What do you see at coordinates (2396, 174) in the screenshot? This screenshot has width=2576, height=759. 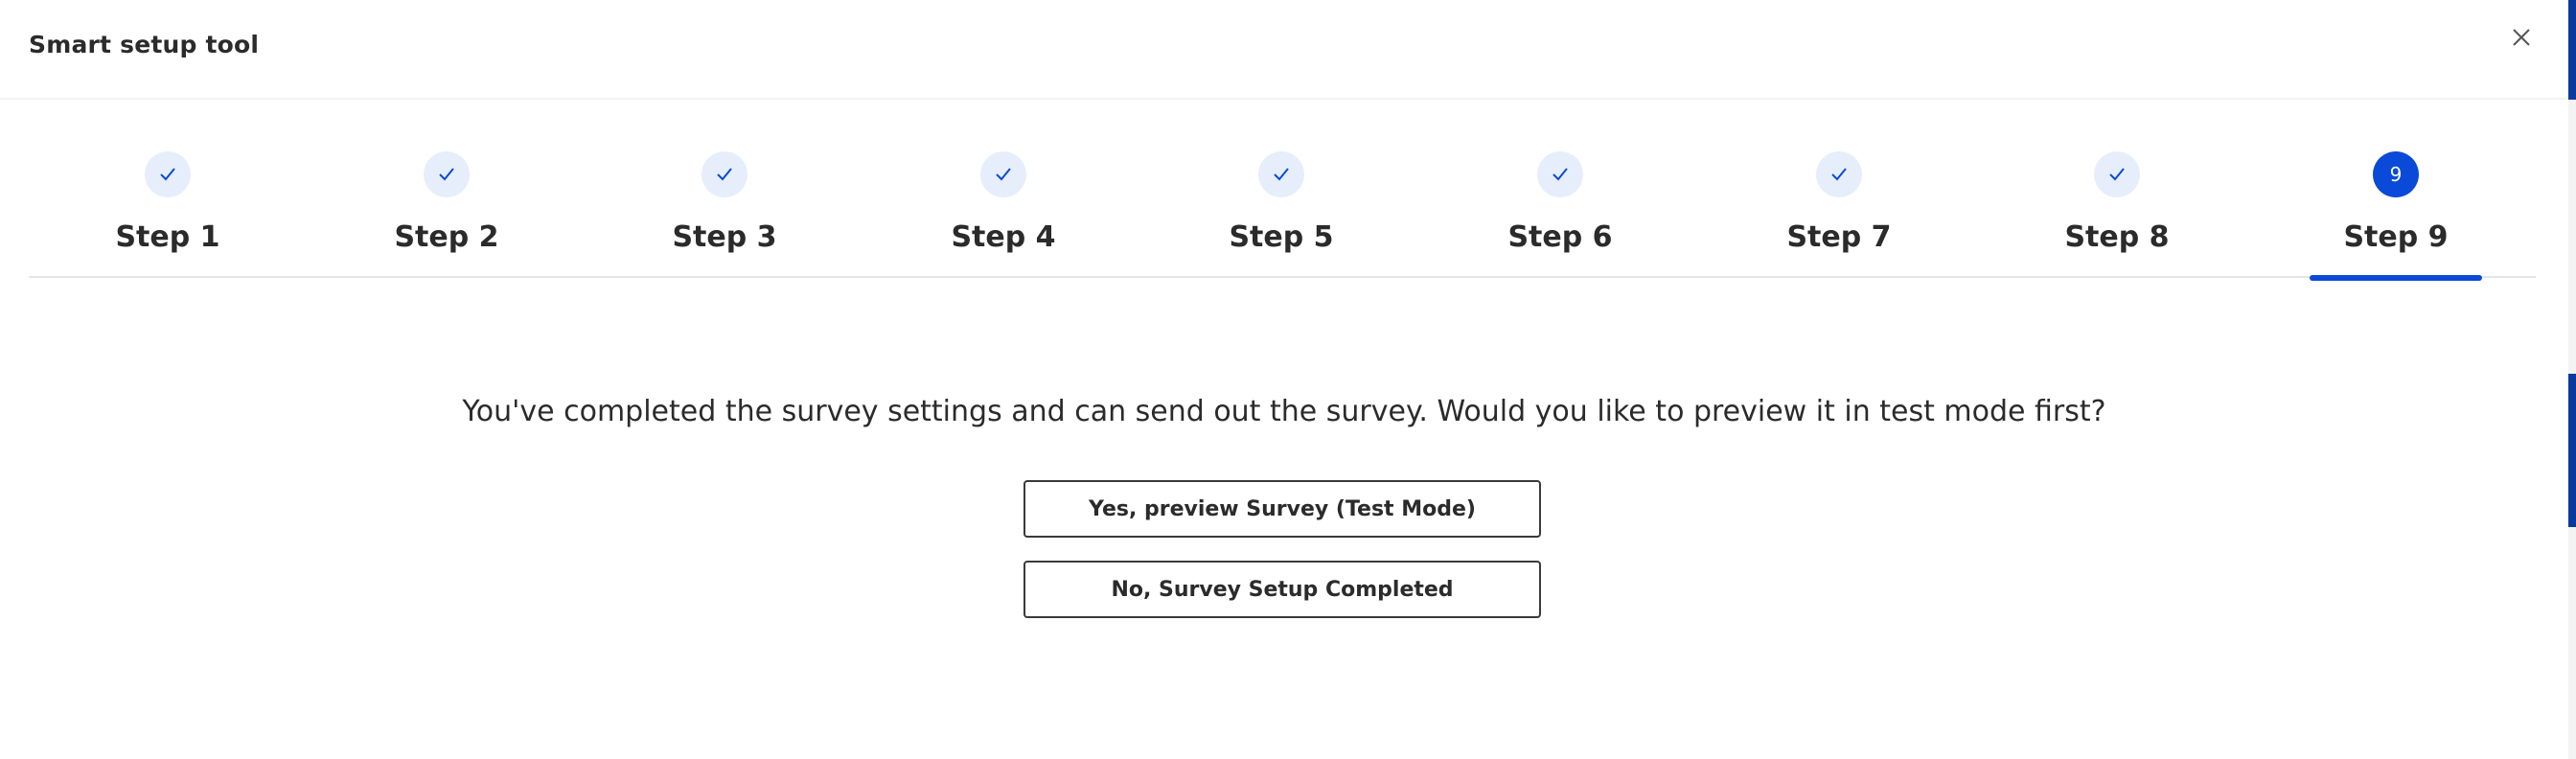 I see `step-number-badge: 9` at bounding box center [2396, 174].